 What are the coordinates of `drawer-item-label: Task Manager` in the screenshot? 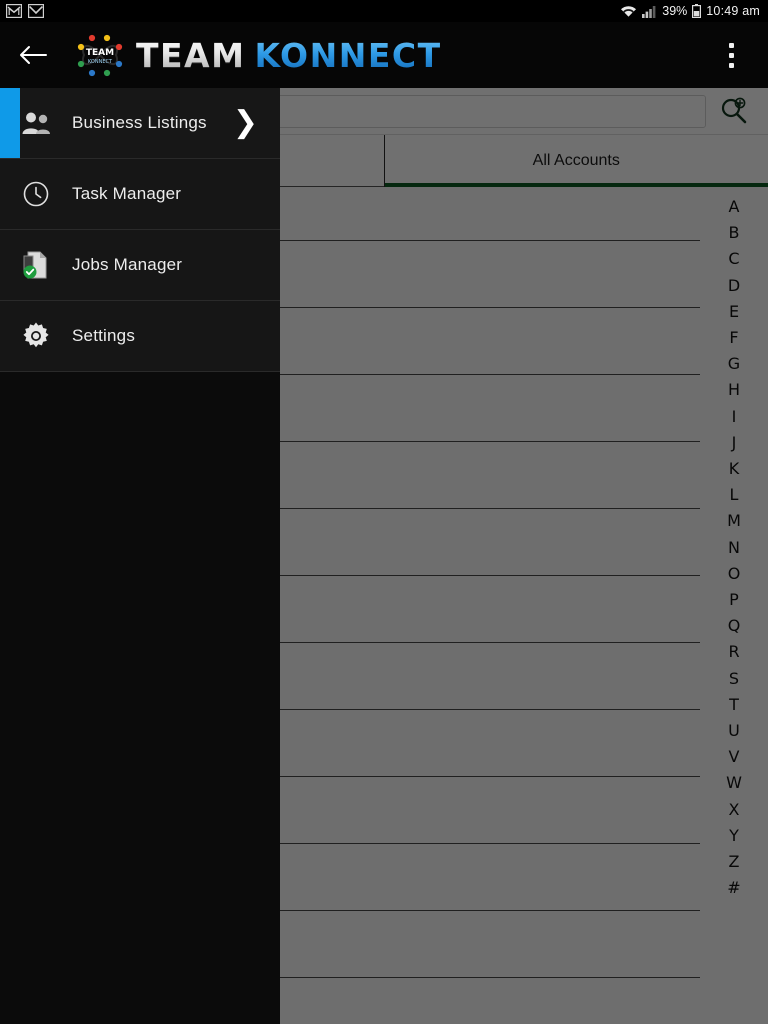 It's located at (127, 193).